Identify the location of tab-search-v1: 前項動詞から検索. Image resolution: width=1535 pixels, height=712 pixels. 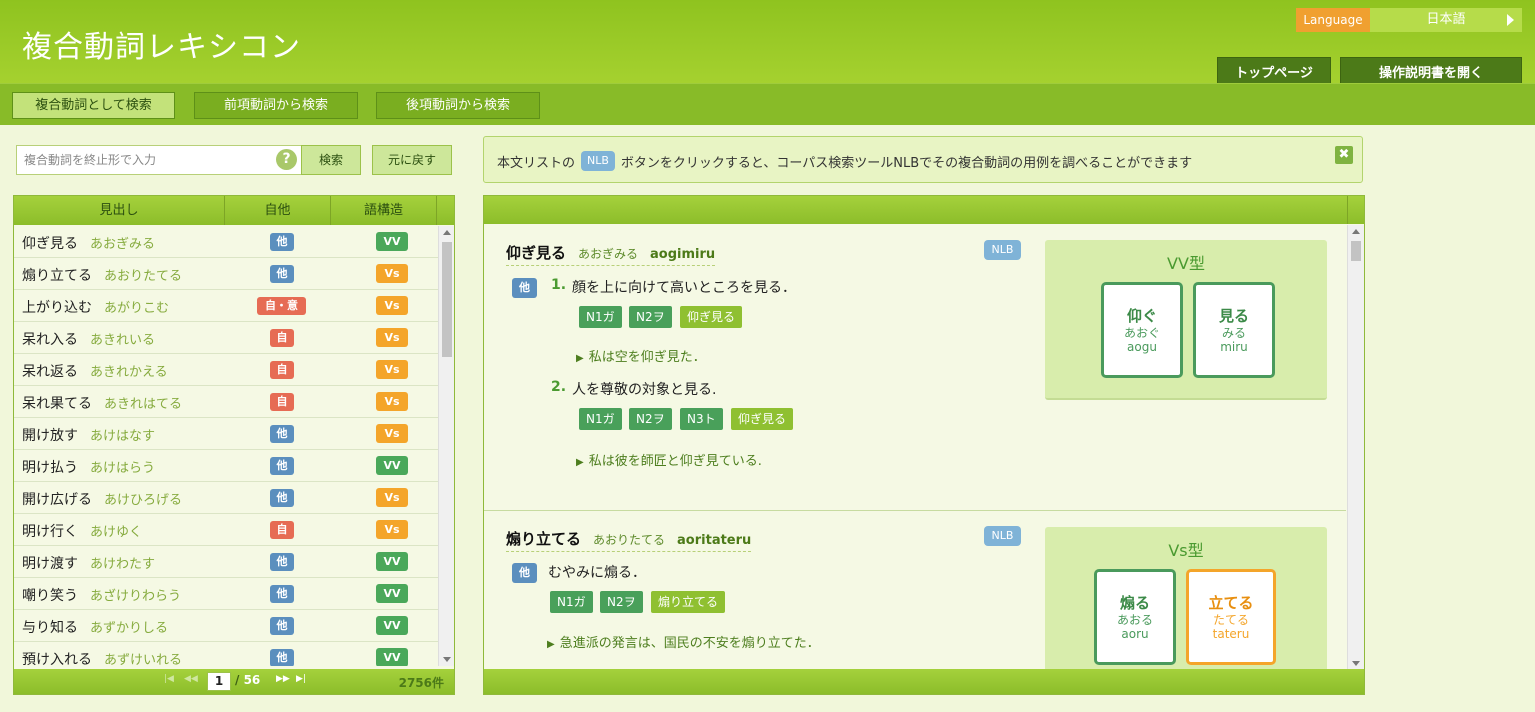
(276, 105).